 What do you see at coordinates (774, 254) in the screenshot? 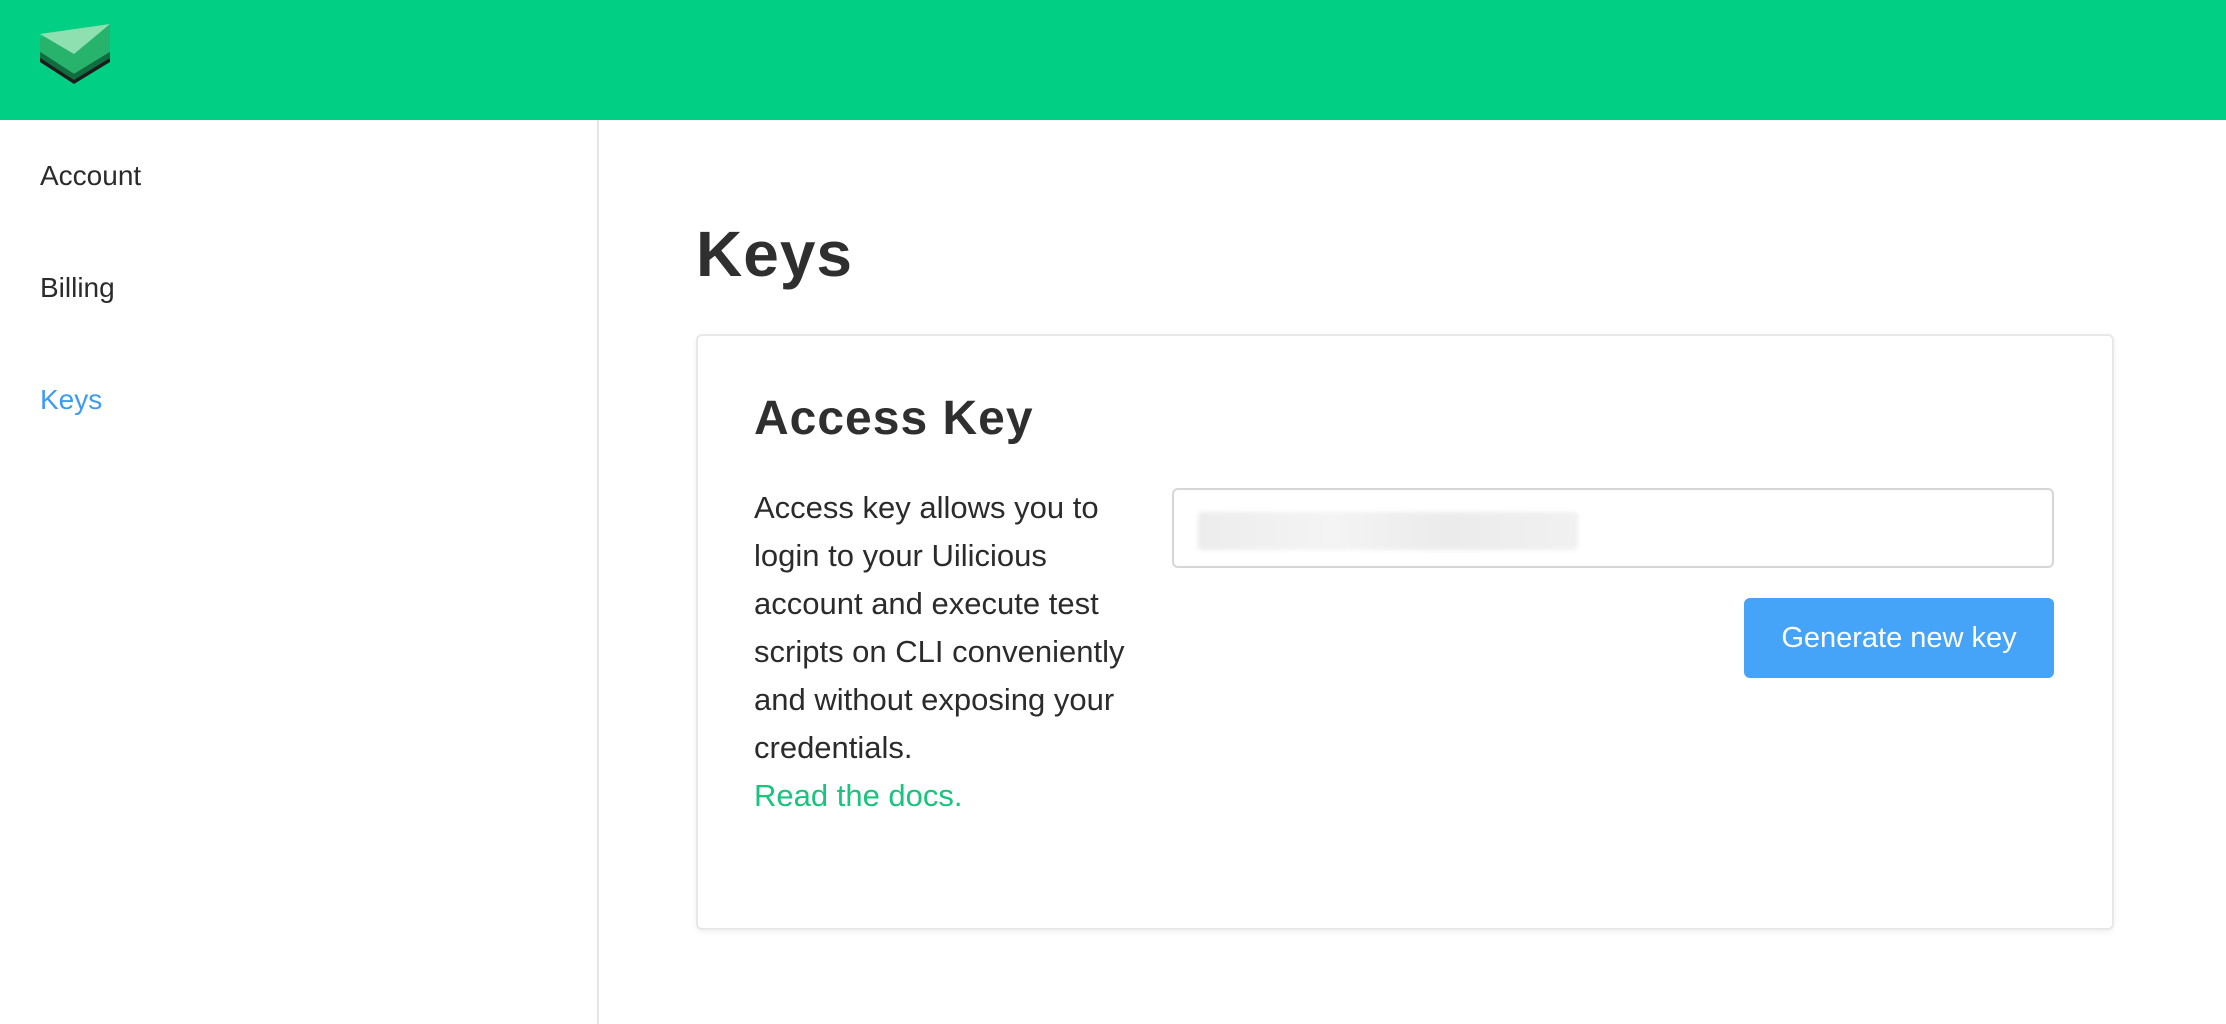
I see `page-title: Keys` at bounding box center [774, 254].